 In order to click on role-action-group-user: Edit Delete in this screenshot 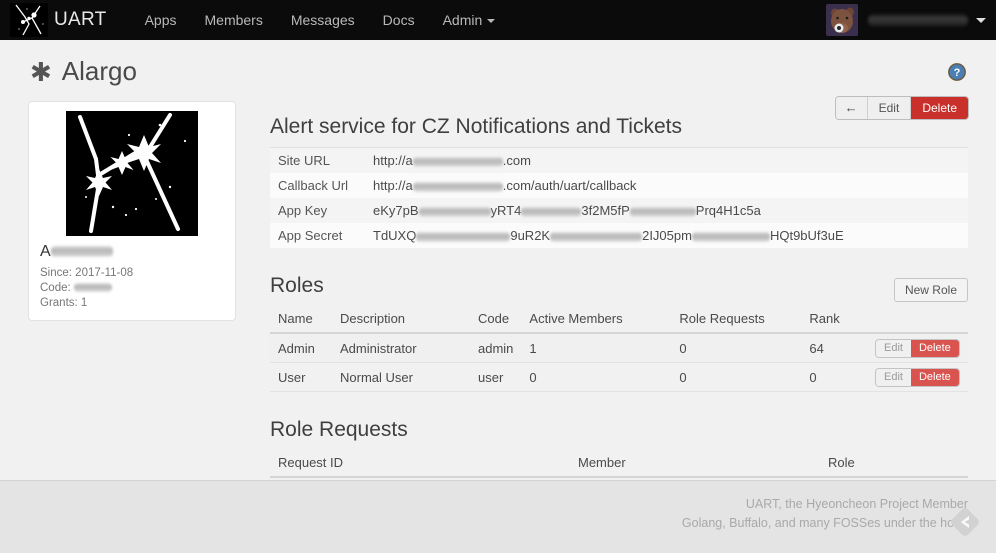, I will do `click(917, 377)`.